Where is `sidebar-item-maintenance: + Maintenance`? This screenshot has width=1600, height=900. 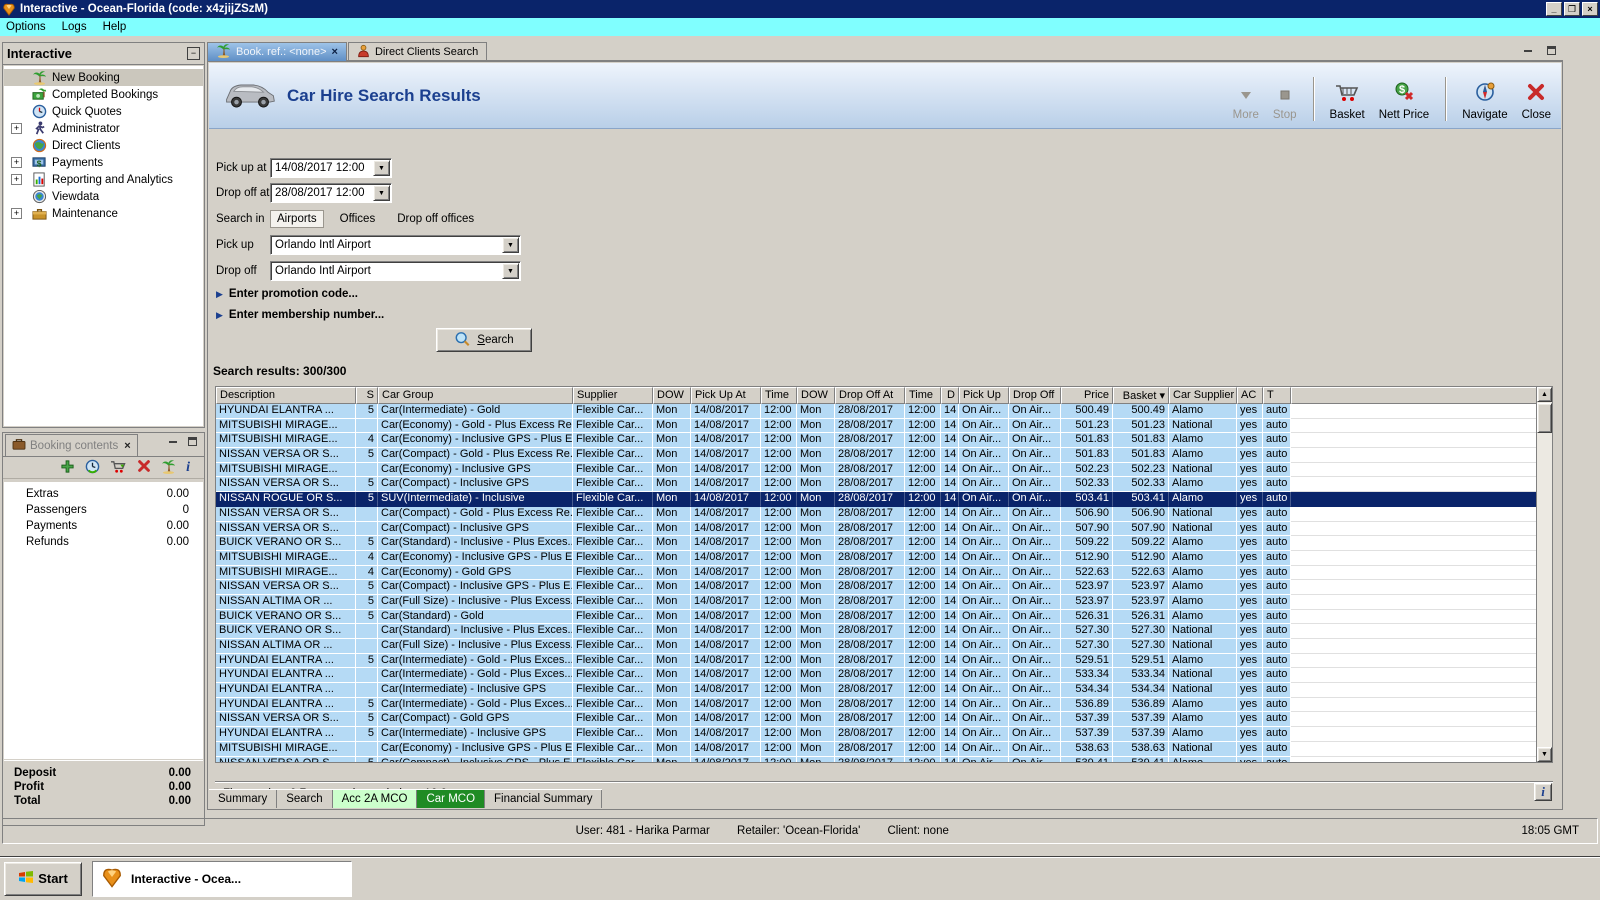 sidebar-item-maintenance: + Maintenance is located at coordinates (103, 213).